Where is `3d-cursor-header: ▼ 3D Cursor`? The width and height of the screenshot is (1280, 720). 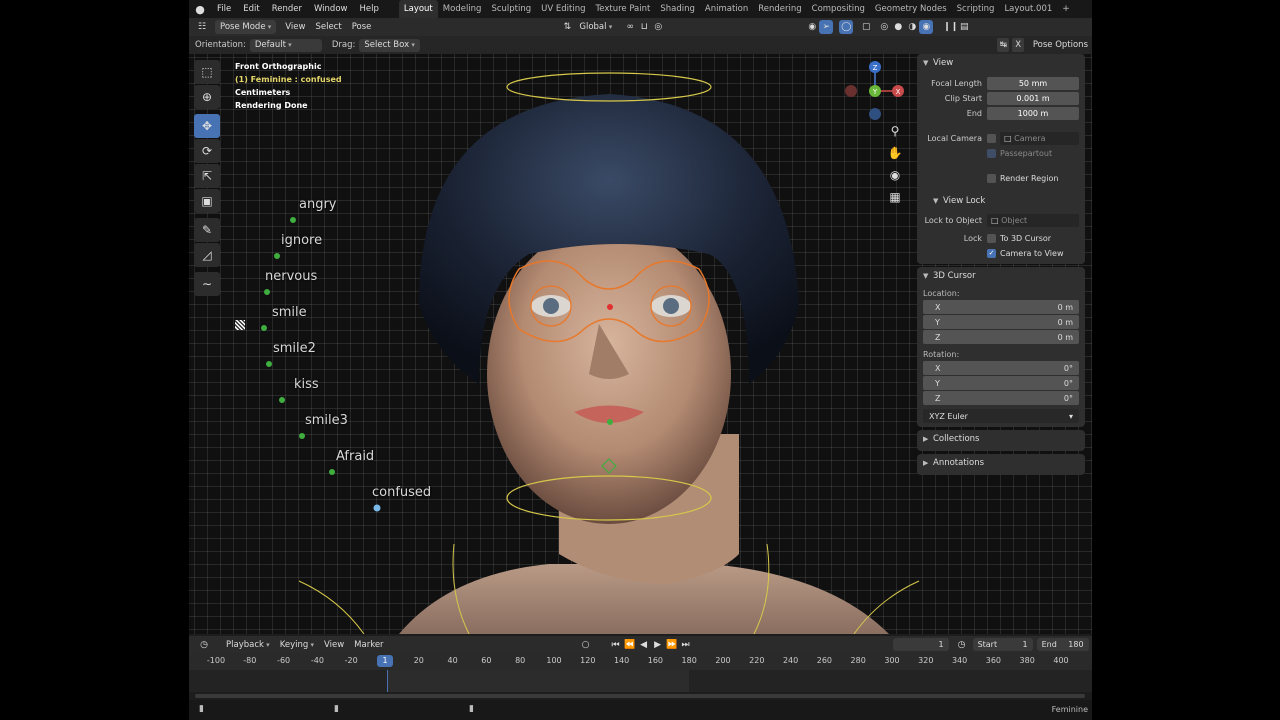
3d-cursor-header: ▼ 3D Cursor is located at coordinates (1001, 276).